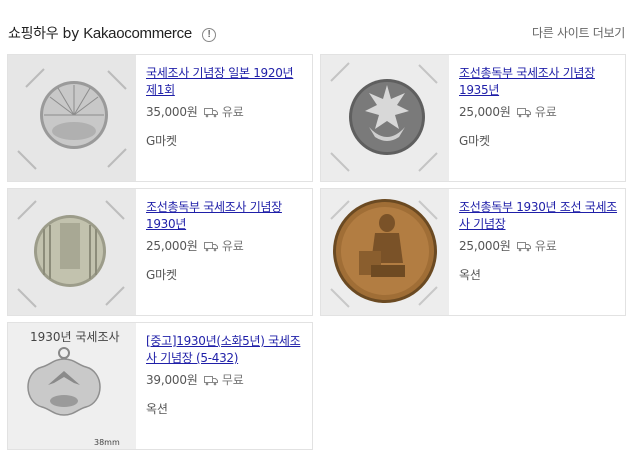  Describe the element at coordinates (75, 337) in the screenshot. I see `handwriting-top: 1930년 국세조사` at that location.